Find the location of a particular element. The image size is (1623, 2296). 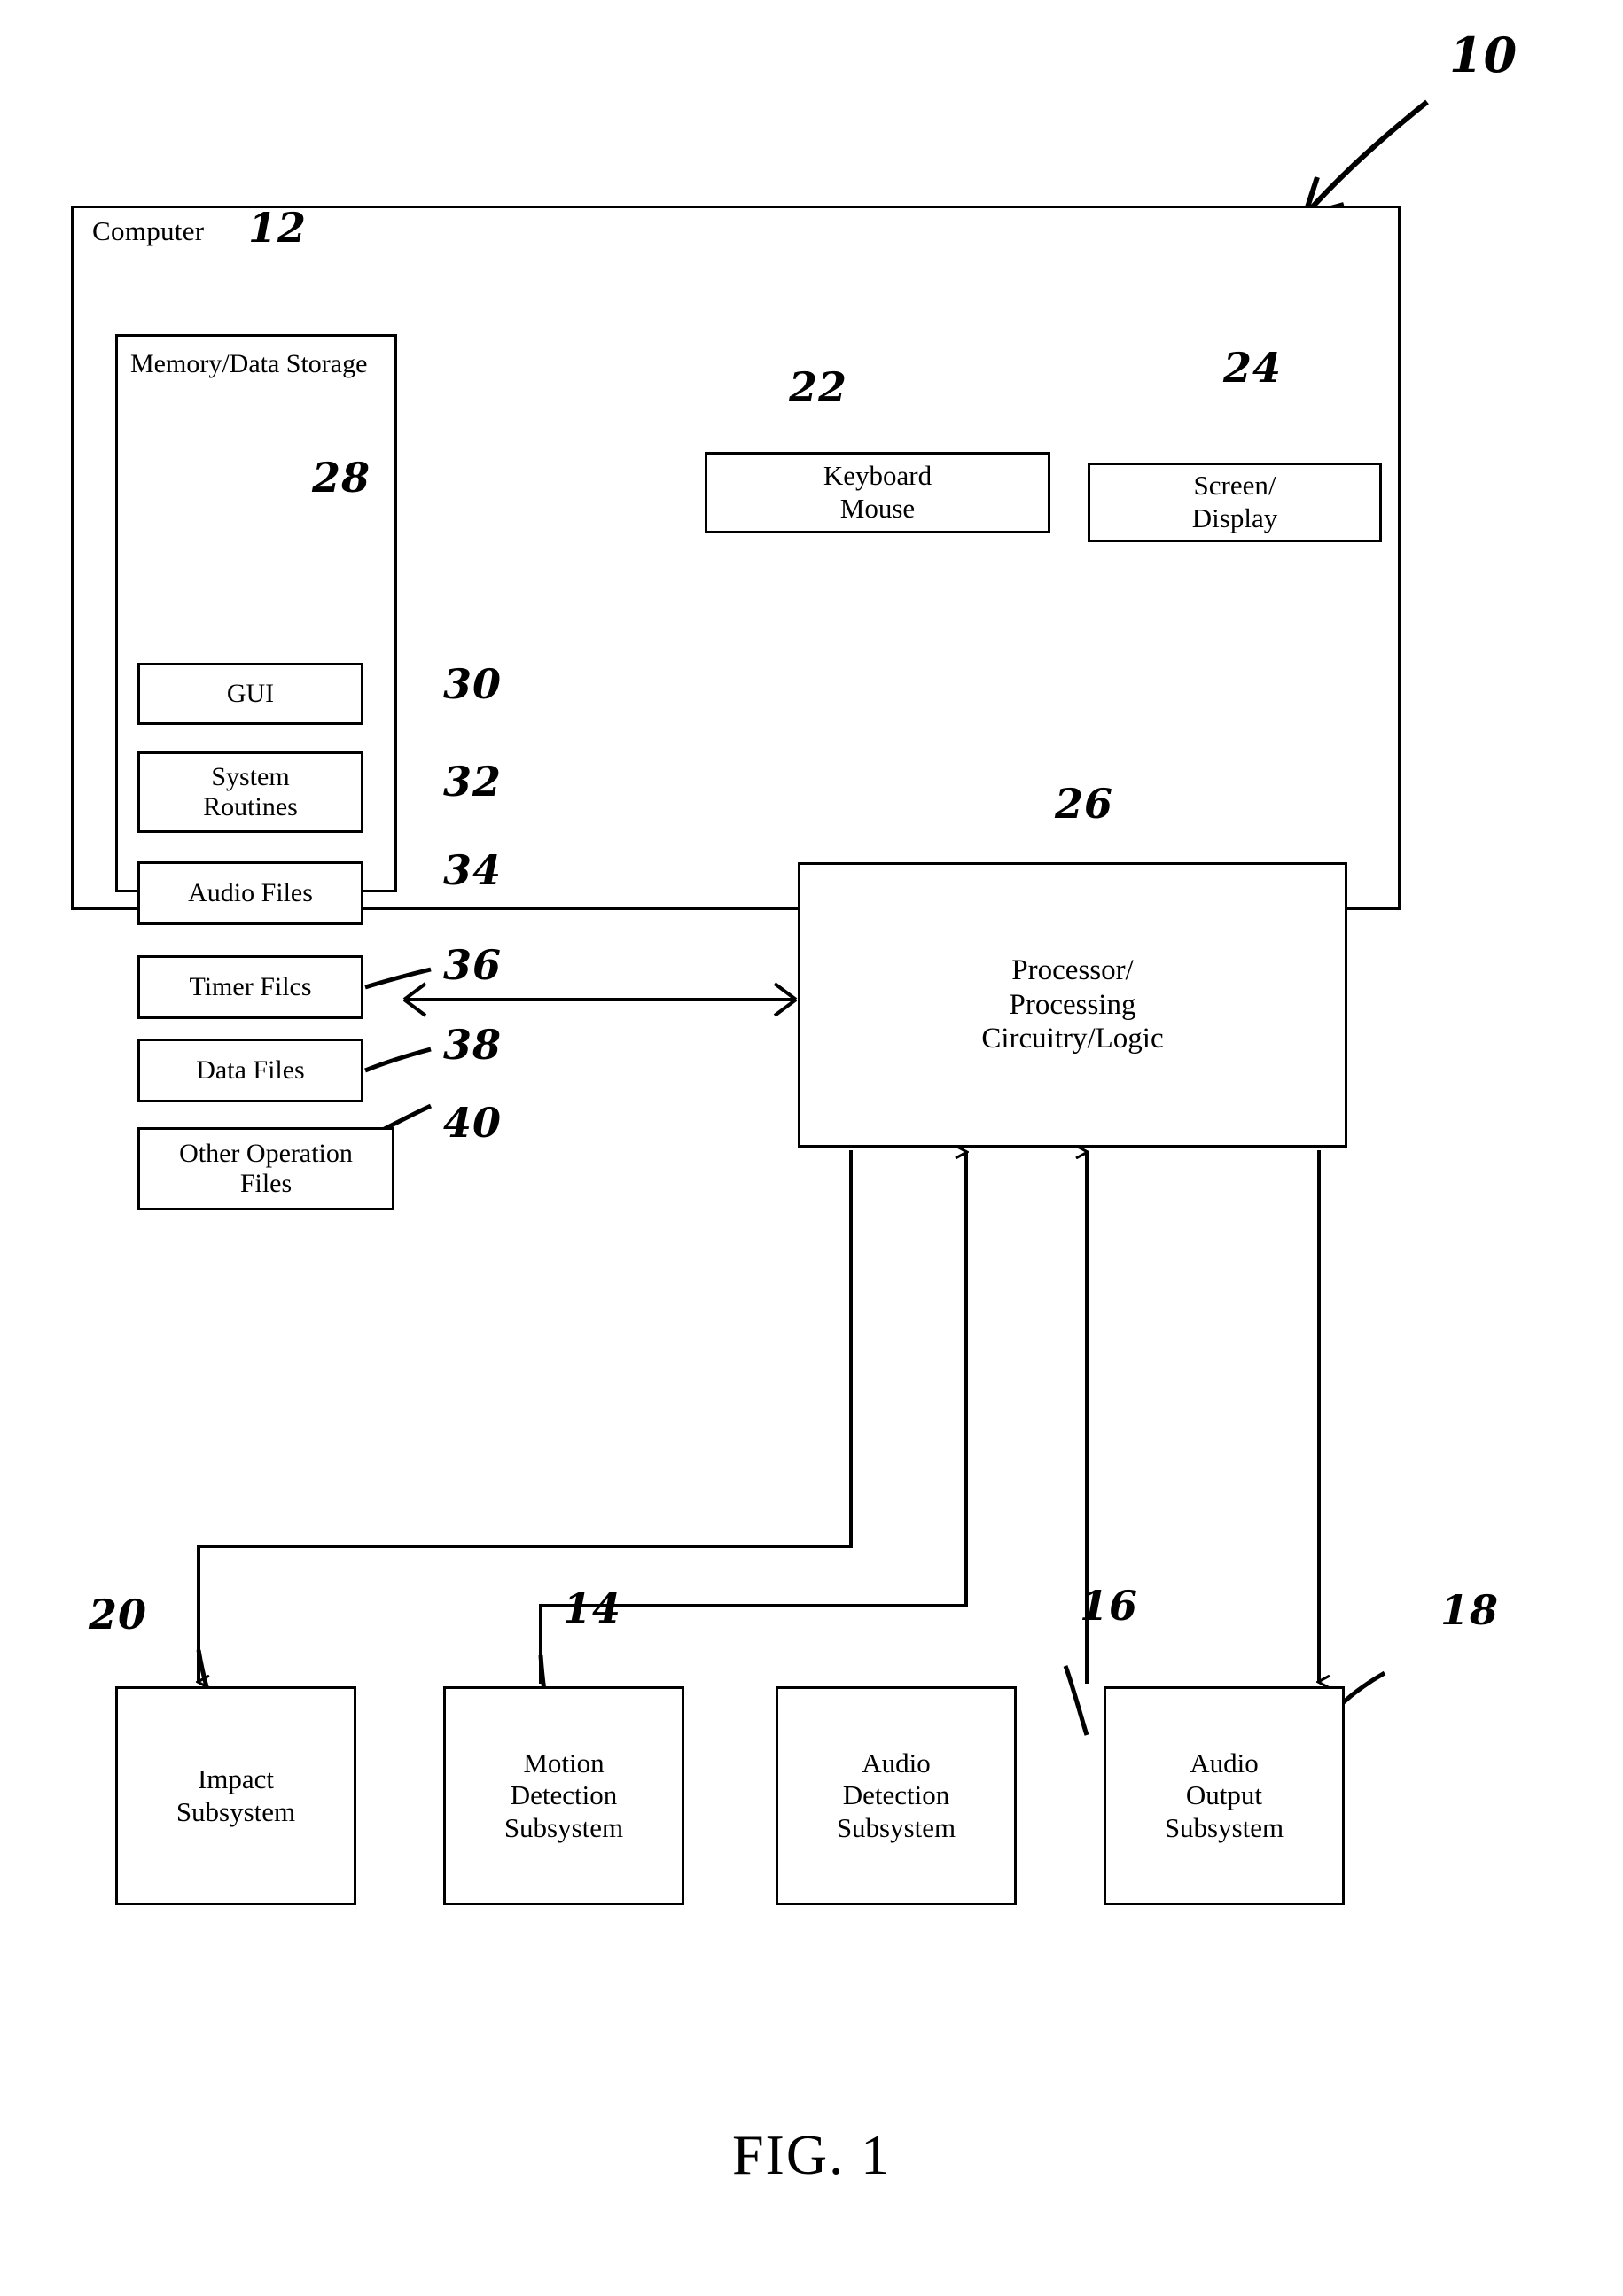

screen-display-box: Screen/Display is located at coordinates (1235, 502).